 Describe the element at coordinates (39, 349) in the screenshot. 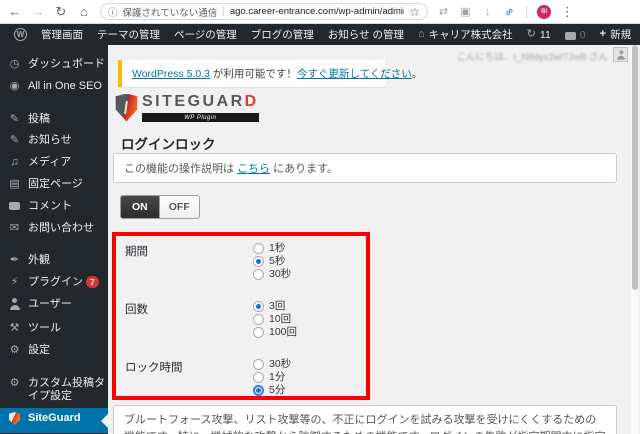

I see `sidebar-item-label: 設定` at that location.